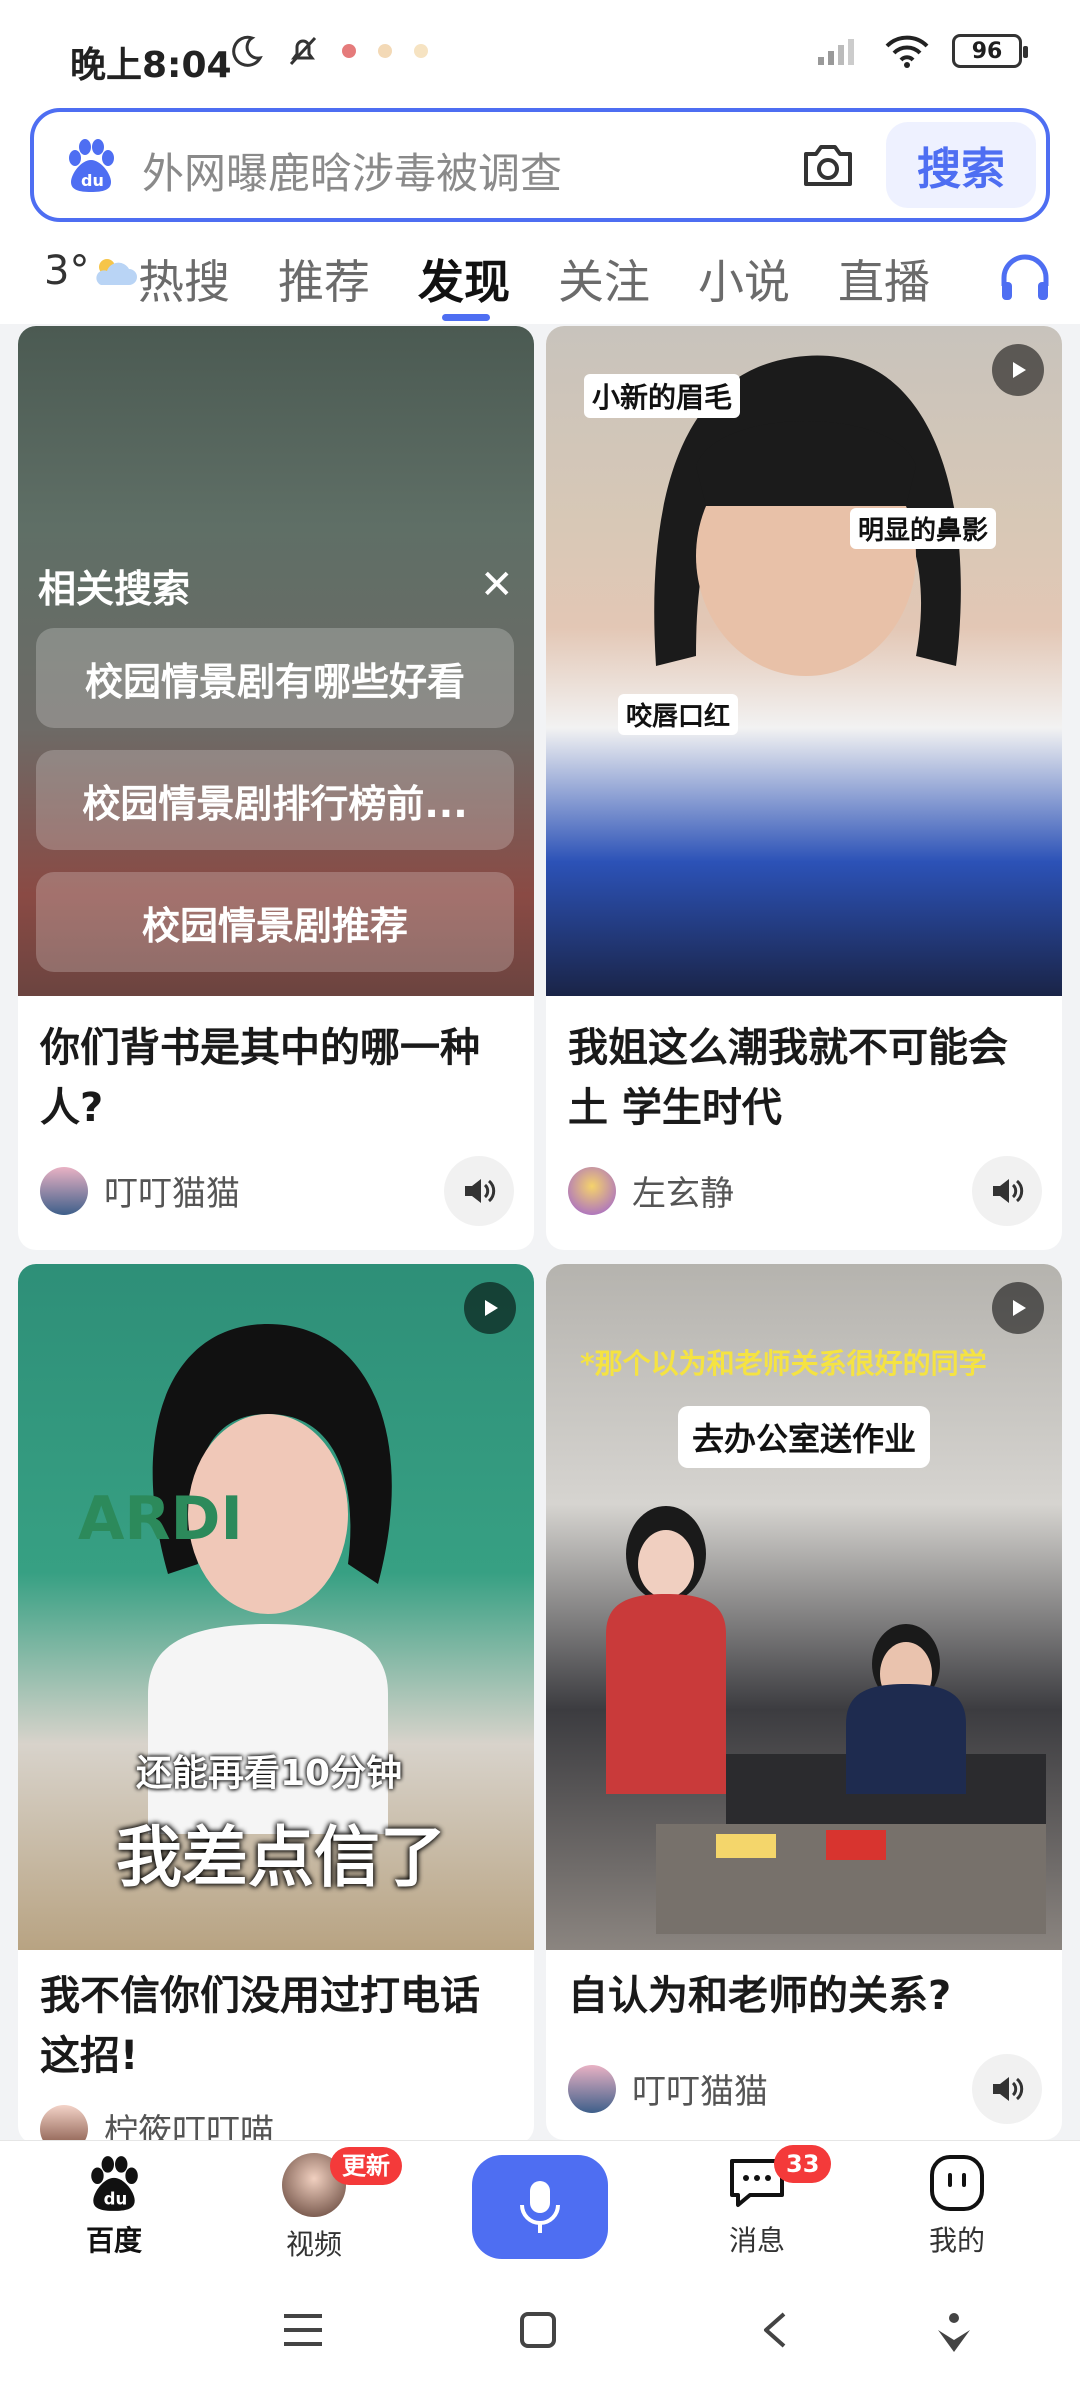 Image resolution: width=1080 pixels, height=2400 pixels. Describe the element at coordinates (184, 279) in the screenshot. I see `tab-hot: 热搜` at that location.